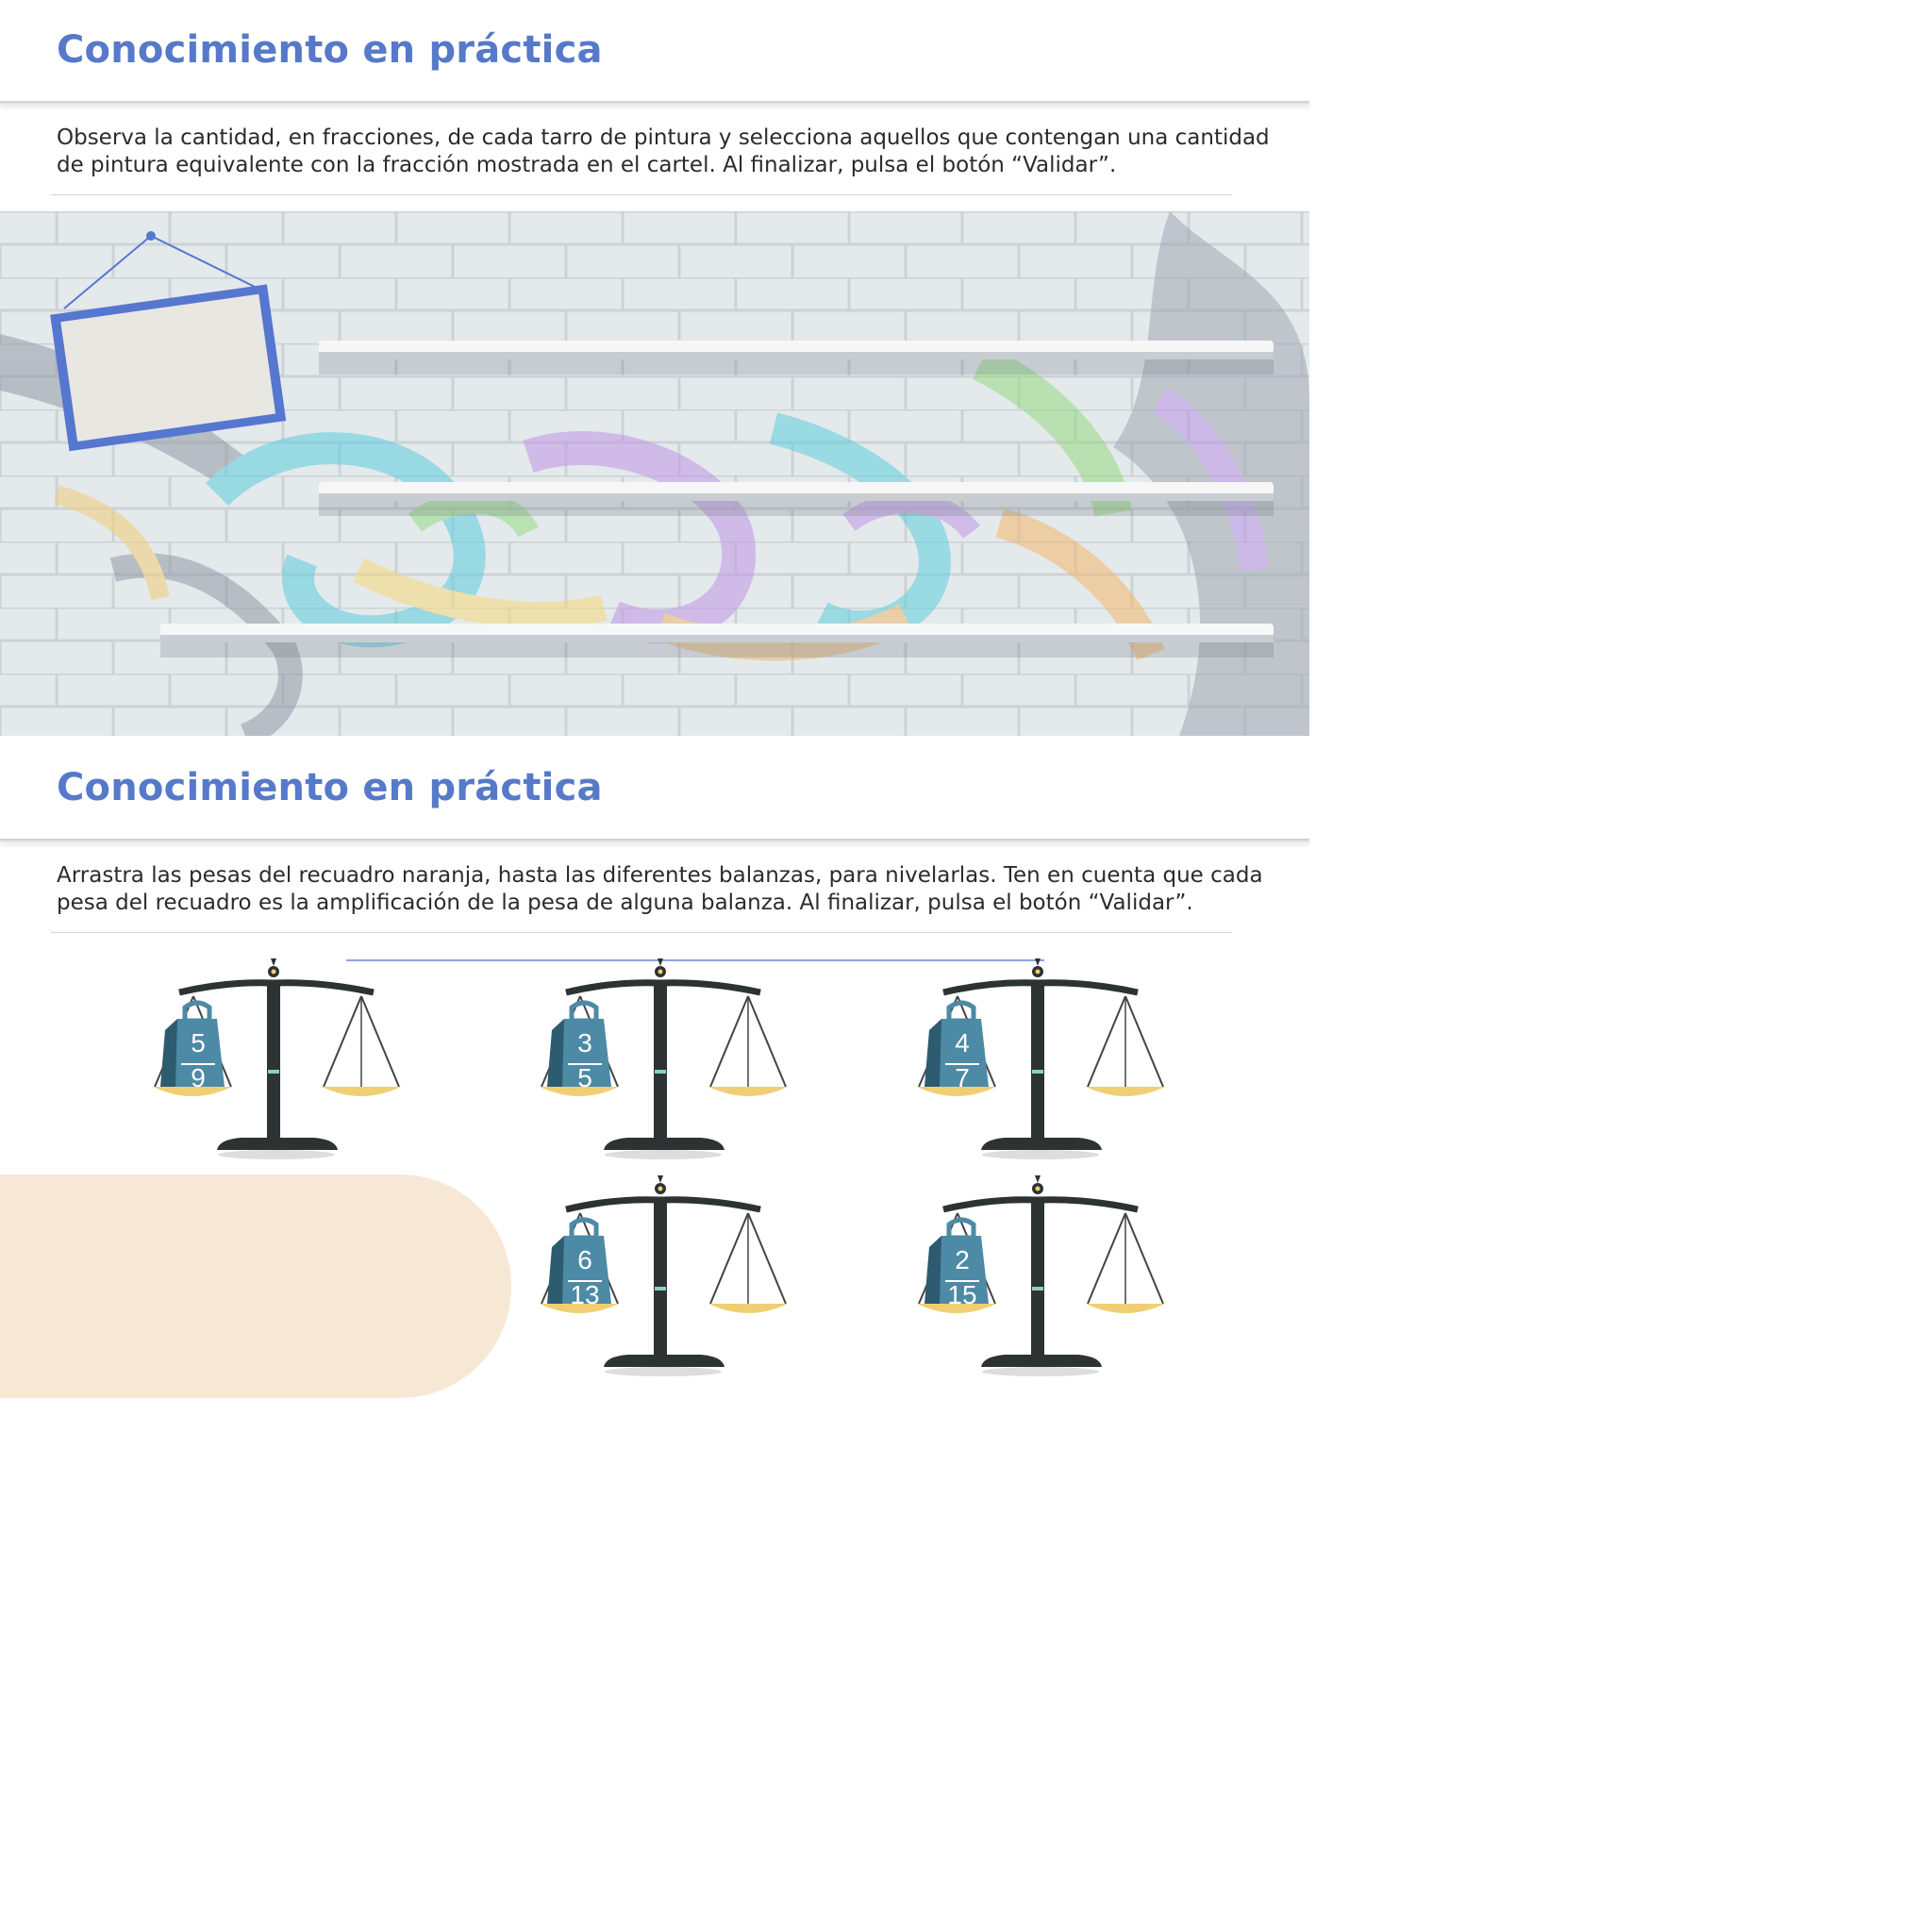  Describe the element at coordinates (585, 1294) in the screenshot. I see `weight-denominator: 13` at that location.